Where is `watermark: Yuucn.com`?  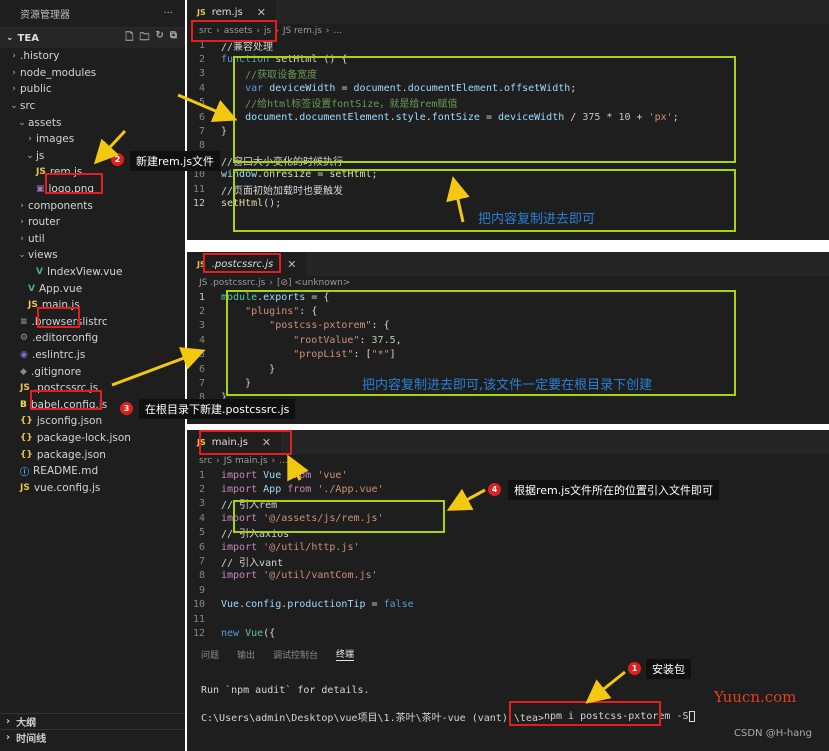 watermark: Yuucn.com is located at coordinates (755, 697).